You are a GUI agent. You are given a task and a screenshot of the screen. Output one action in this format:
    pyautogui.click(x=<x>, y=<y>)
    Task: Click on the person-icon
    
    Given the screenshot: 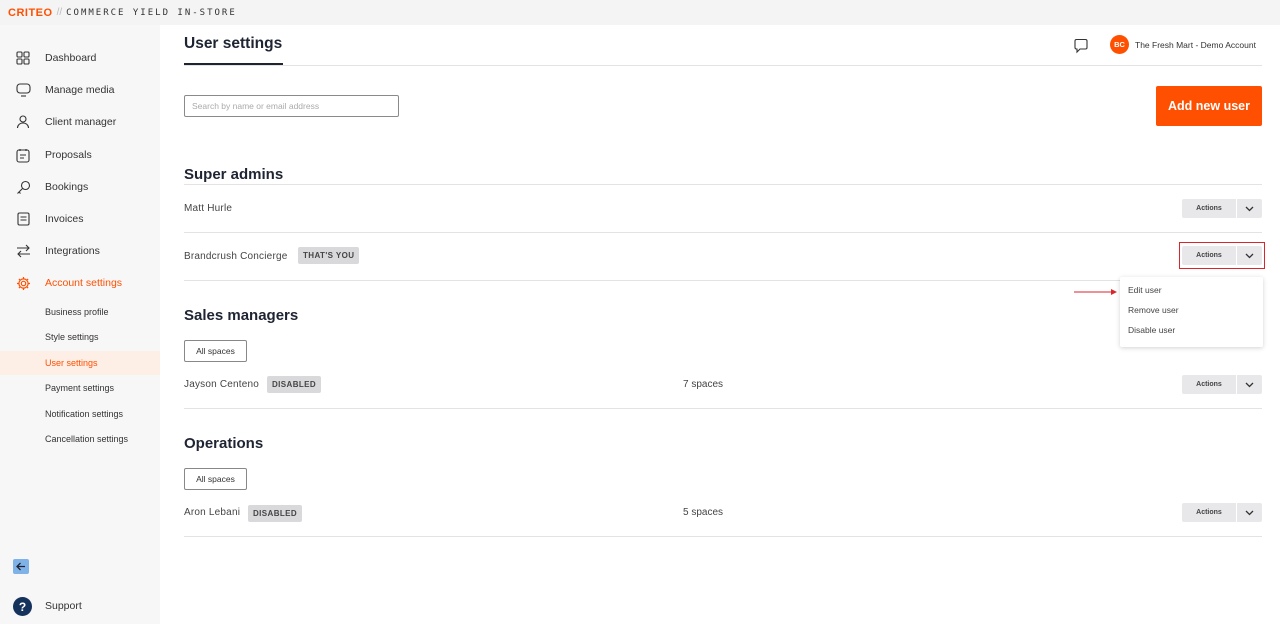 What is the action you would take?
    pyautogui.click(x=23, y=122)
    